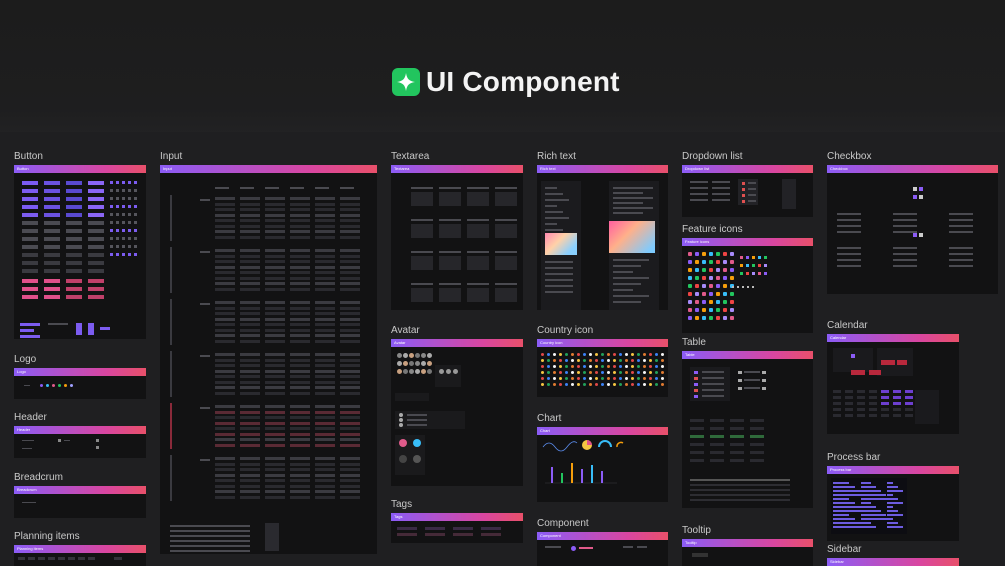 This screenshot has width=1005, height=566. I want to click on table-preview, so click(747, 433).